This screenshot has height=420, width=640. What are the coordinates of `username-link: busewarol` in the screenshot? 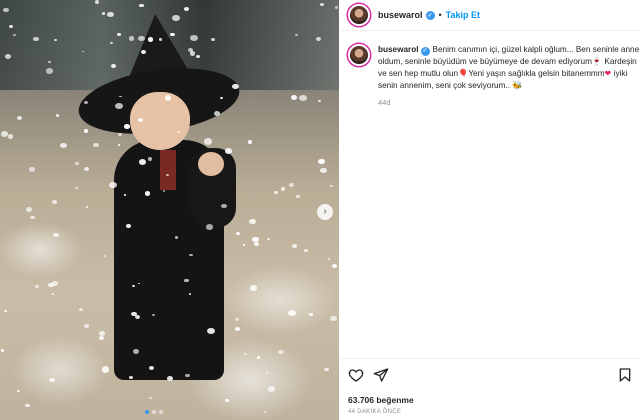 It's located at (400, 15).